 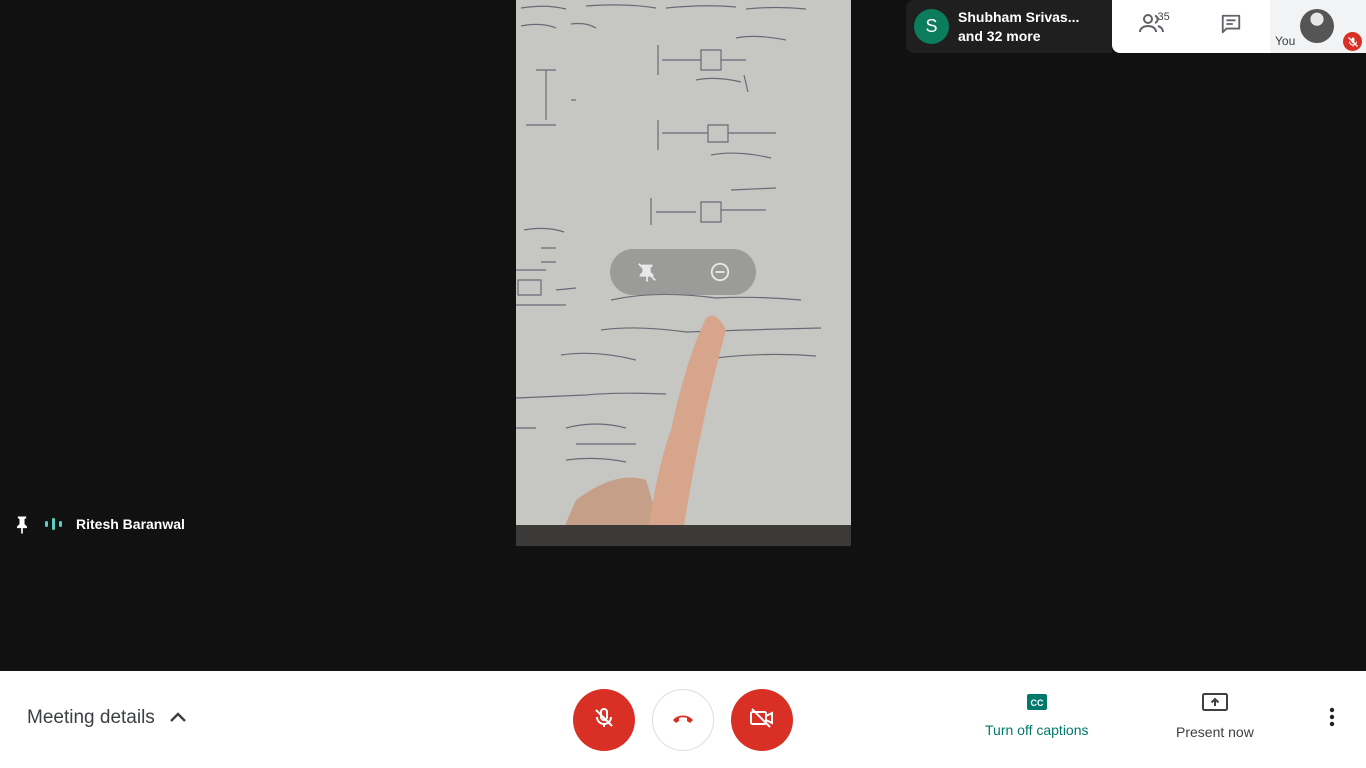 I want to click on leave-call-button, so click(x=683, y=720).